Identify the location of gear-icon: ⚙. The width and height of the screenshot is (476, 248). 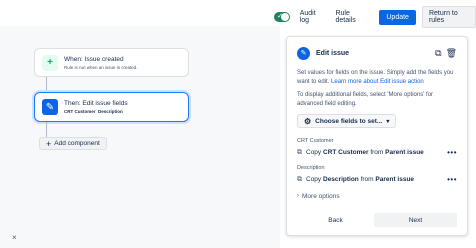
(308, 121).